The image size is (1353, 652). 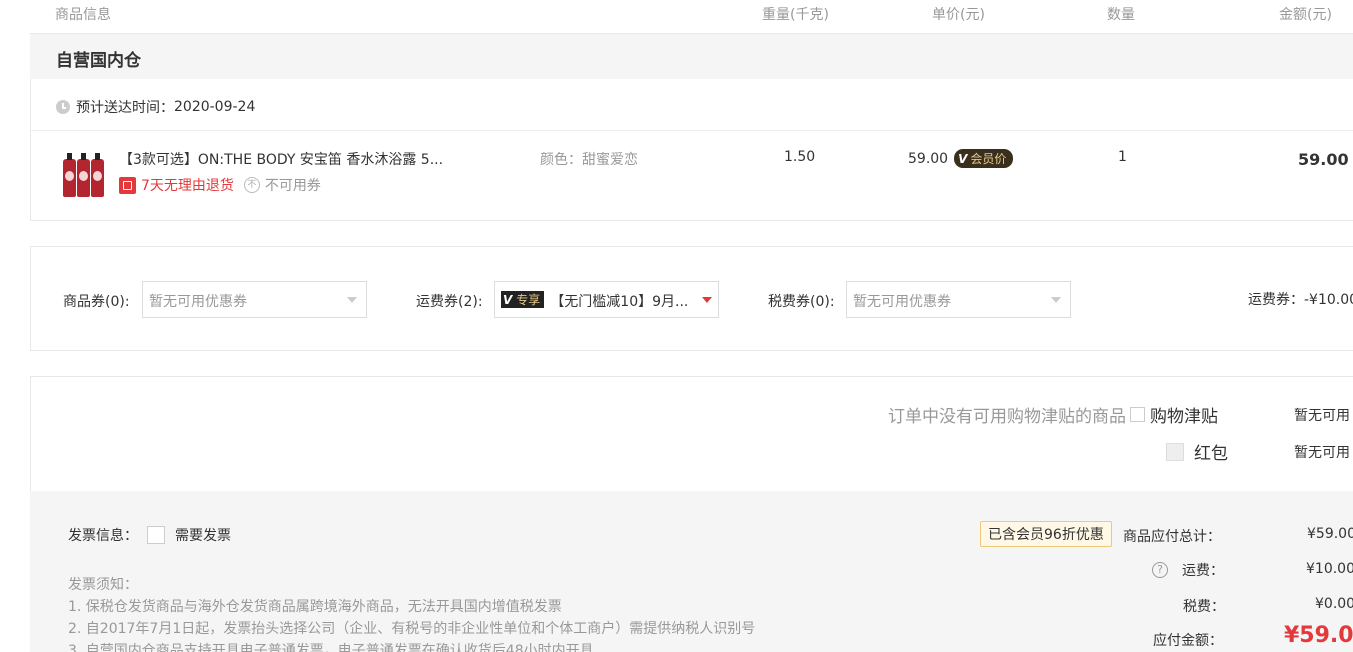 I want to click on return-policy-label: 7天无理由退货, so click(x=187, y=186).